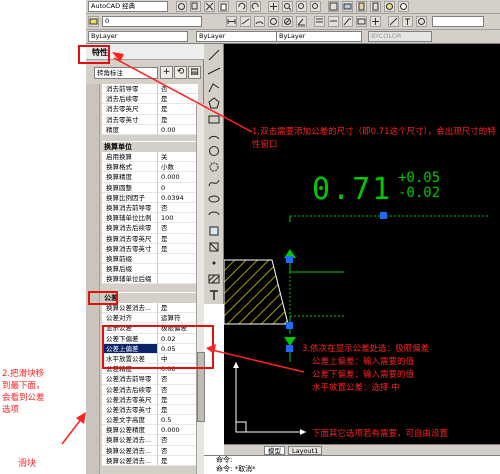 The width and height of the screenshot is (500, 474). What do you see at coordinates (178, 167) in the screenshot?
I see `property-value: 小数` at bounding box center [178, 167].